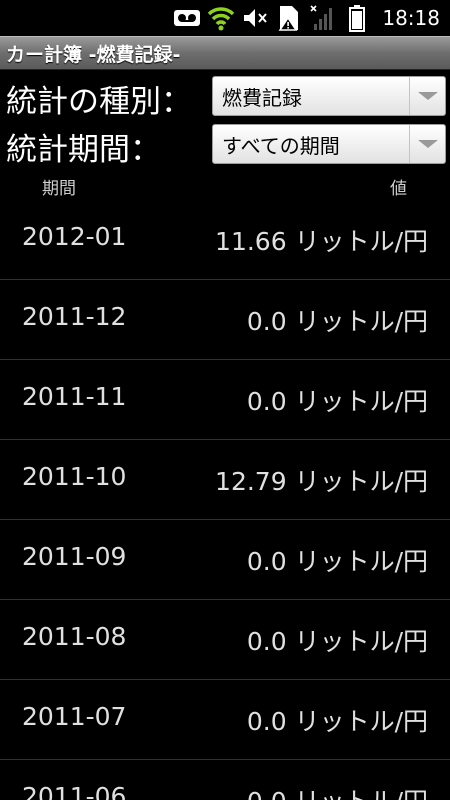 The width and height of the screenshot is (450, 800). Describe the element at coordinates (225, 780) in the screenshot. I see `list-item: 2011-06 0.0 リットル/円` at that location.